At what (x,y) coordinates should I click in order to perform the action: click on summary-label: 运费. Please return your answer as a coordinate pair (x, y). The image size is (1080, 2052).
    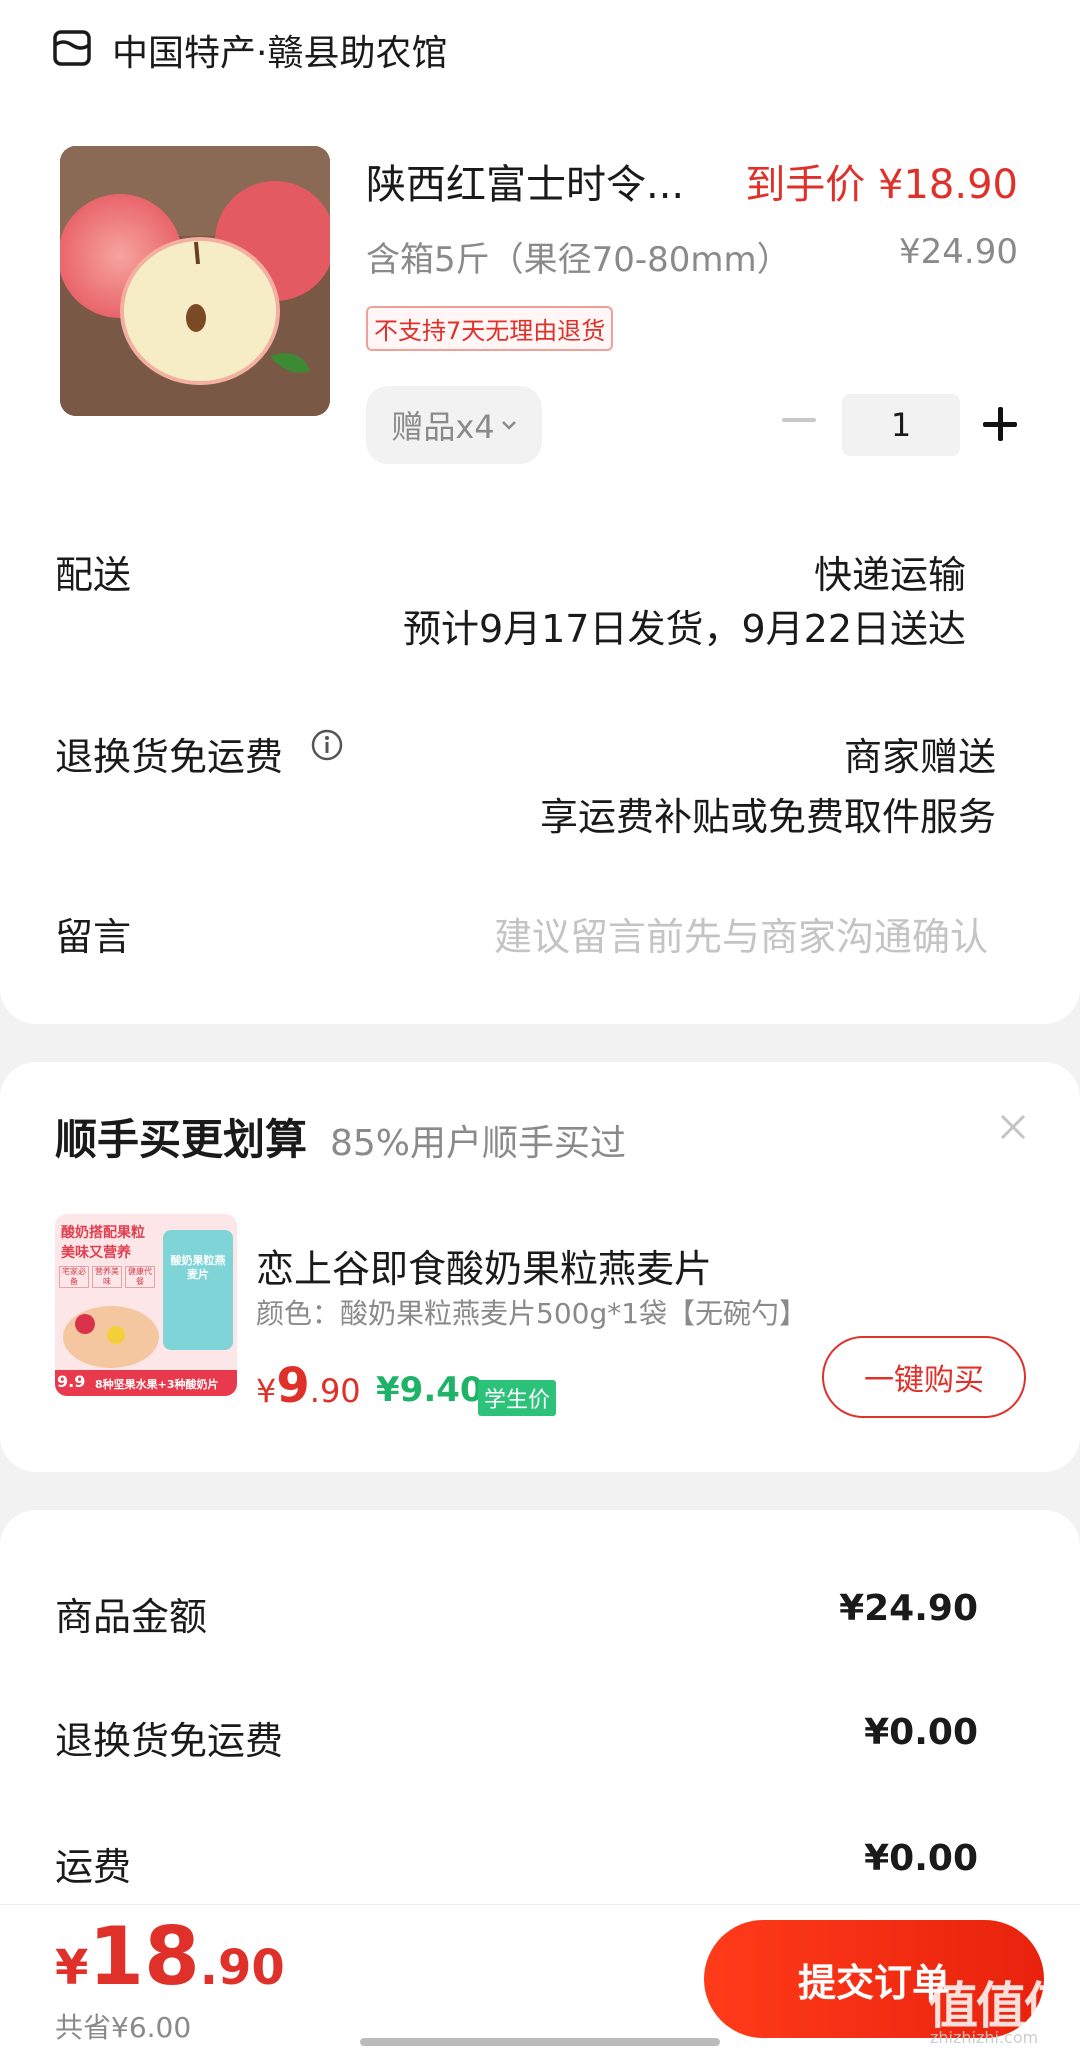
    Looking at the image, I should click on (93, 1867).